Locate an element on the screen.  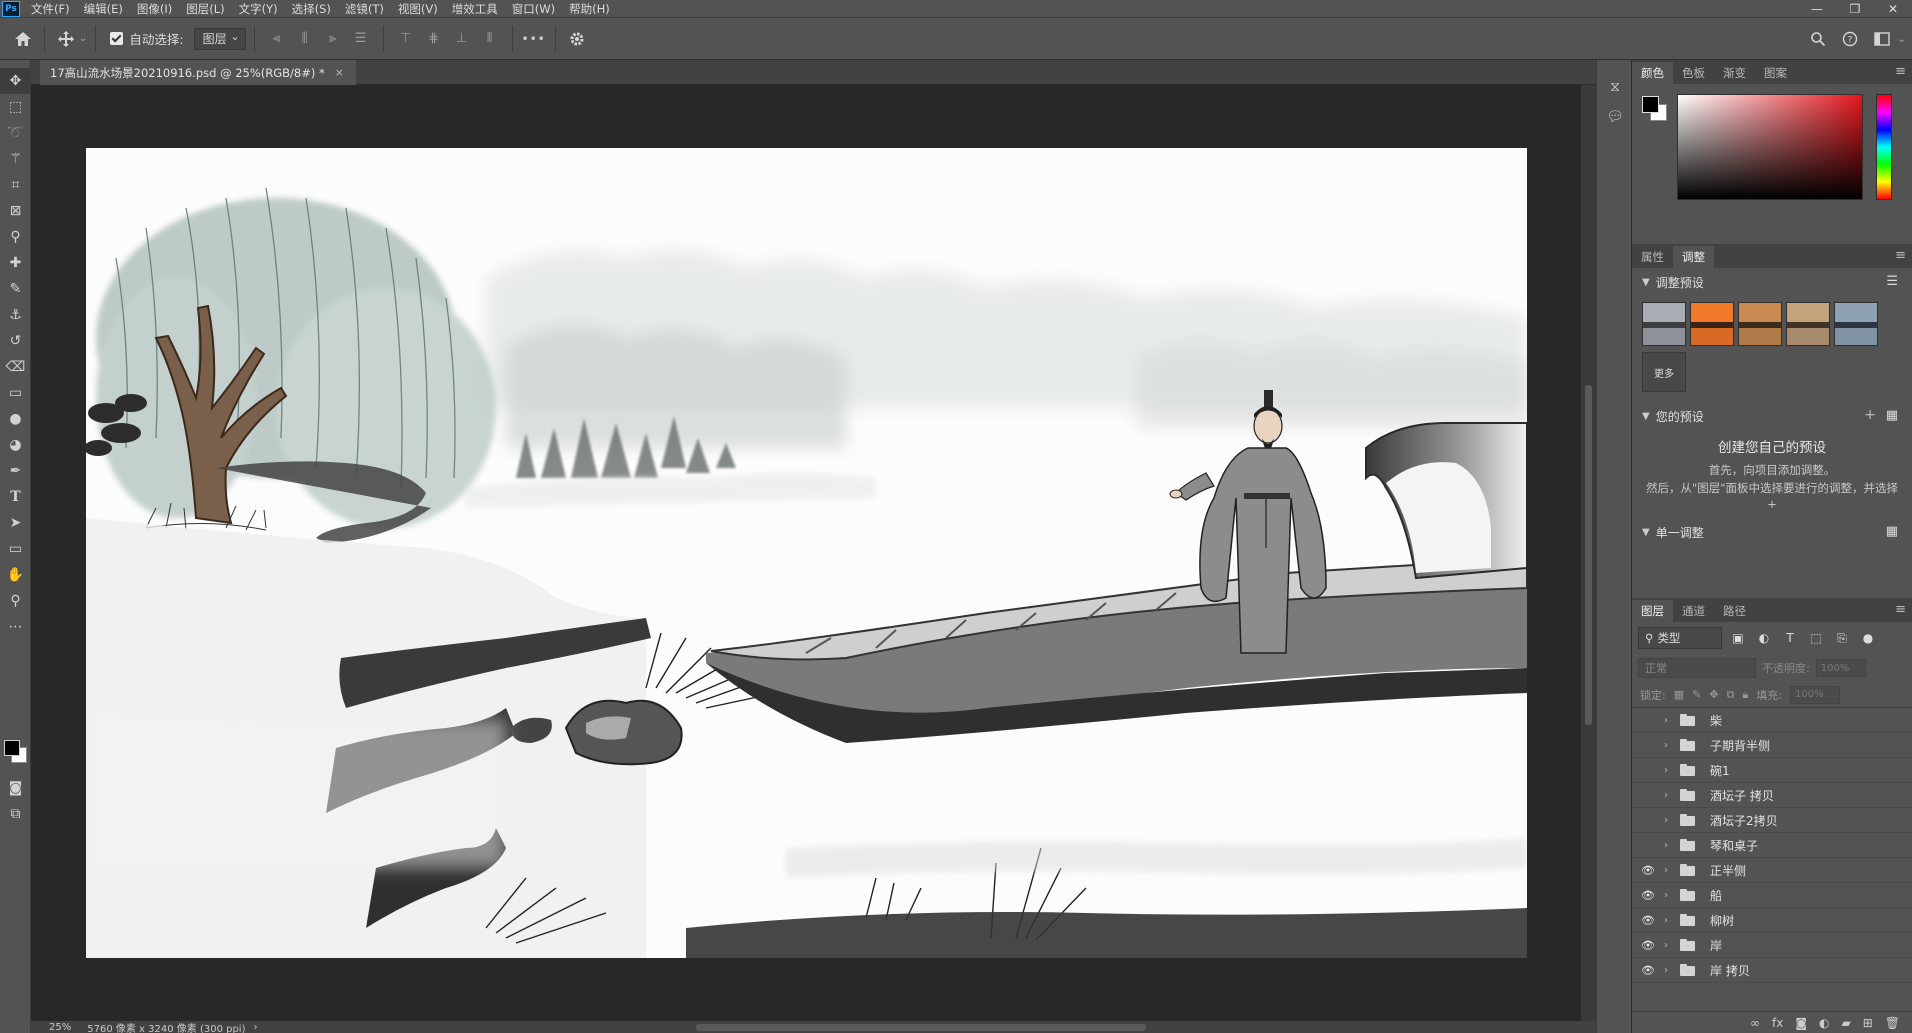
lock-pixels-icon: ✎ is located at coordinates (1696, 694).